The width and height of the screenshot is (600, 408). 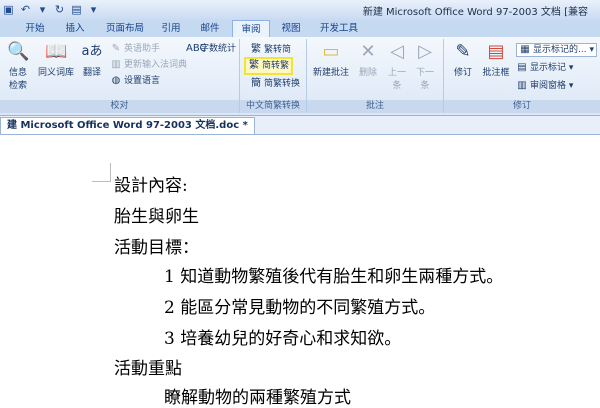 I want to click on ribbon-tabs: 开始 插入 页面布局 引用 邮件 审阅 视图 开发工具, so click(x=300, y=29).